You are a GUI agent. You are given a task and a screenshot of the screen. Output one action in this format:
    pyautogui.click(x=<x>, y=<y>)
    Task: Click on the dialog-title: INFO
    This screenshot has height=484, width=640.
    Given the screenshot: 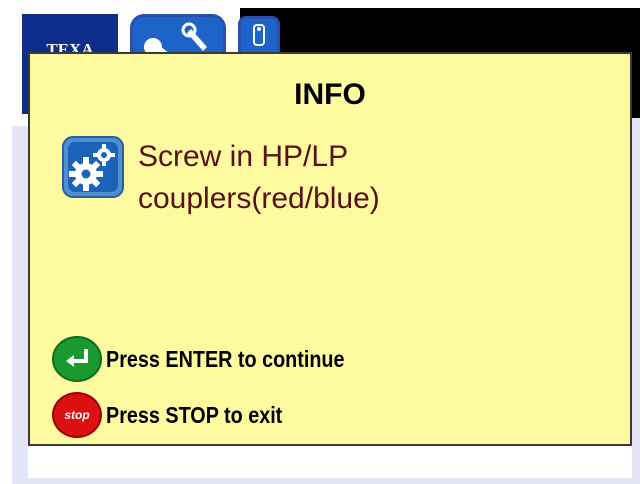 What is the action you would take?
    pyautogui.click(x=330, y=94)
    